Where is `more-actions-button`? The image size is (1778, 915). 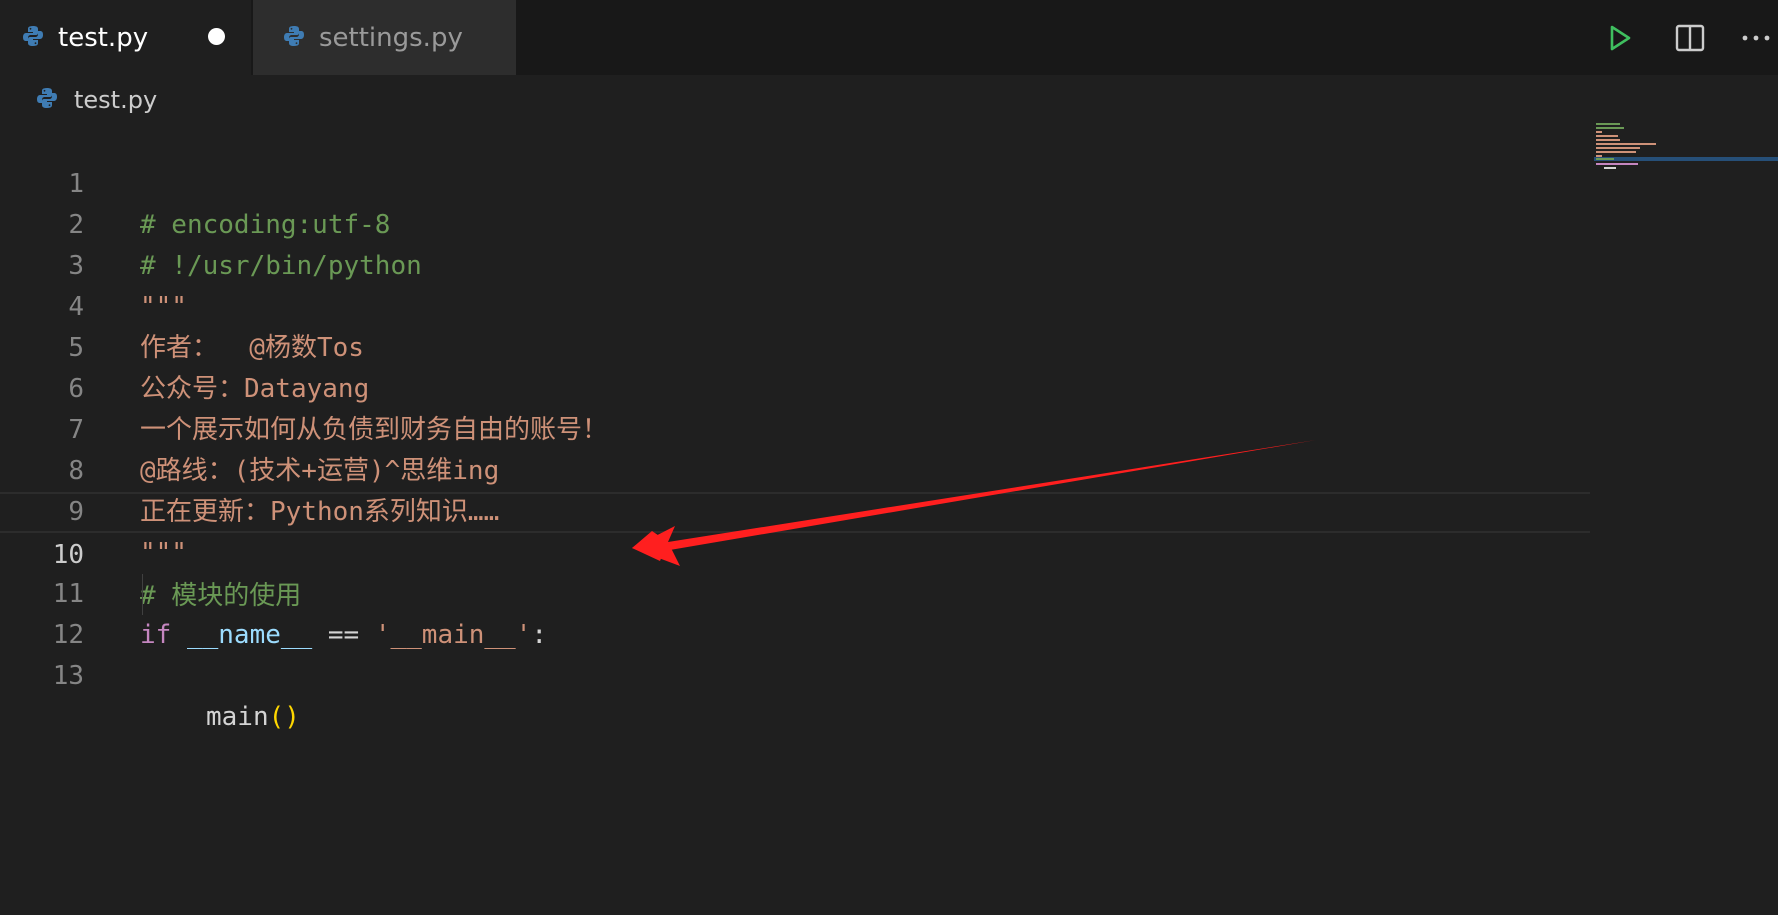 more-actions-button is located at coordinates (1756, 38).